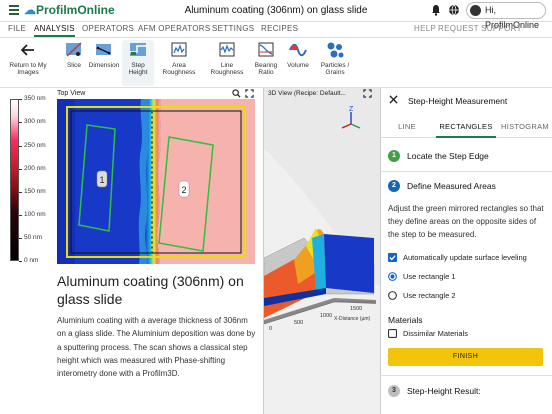  Describe the element at coordinates (28, 58) in the screenshot. I see `return-to-my-images-button: Return to My Images` at that location.